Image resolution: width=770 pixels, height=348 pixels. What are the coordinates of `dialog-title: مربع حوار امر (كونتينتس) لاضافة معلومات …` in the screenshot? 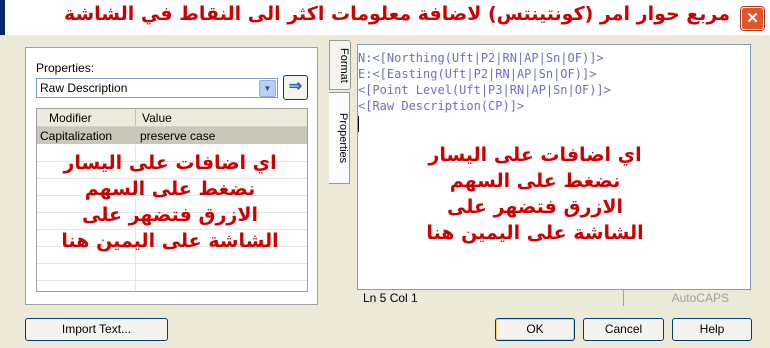 It's located at (396, 14).